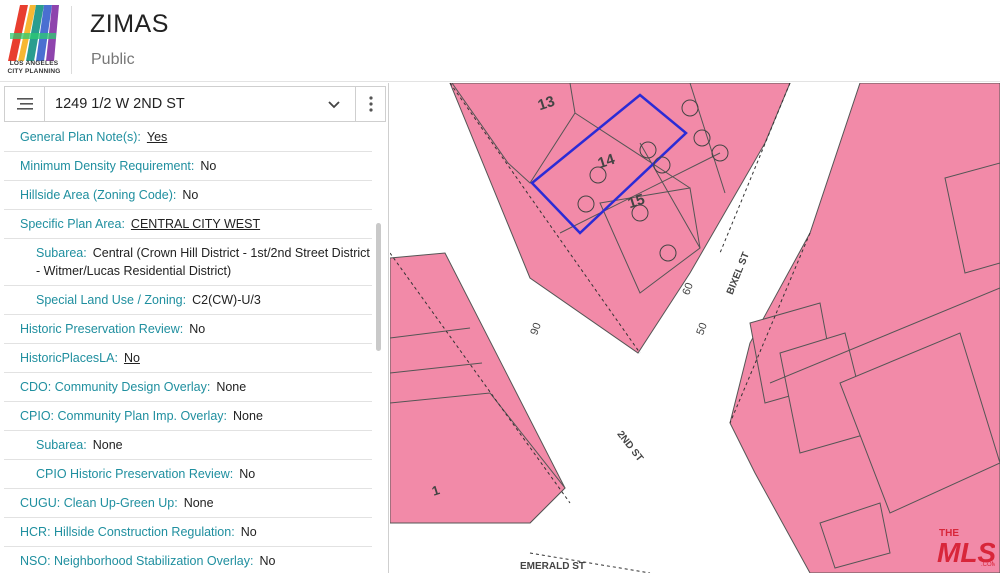  What do you see at coordinates (80, 137) in the screenshot?
I see `detail-label: General Plan Note(s):` at bounding box center [80, 137].